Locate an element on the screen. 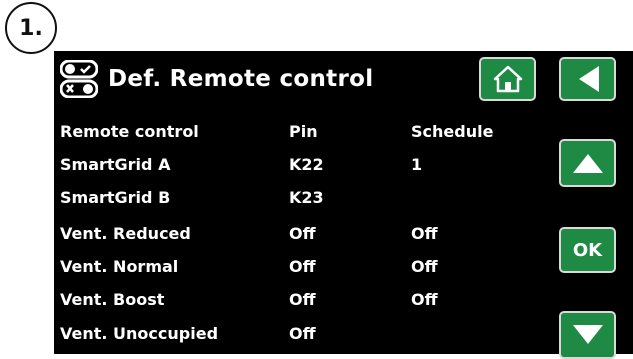  arrow-up-icon is located at coordinates (587, 163).